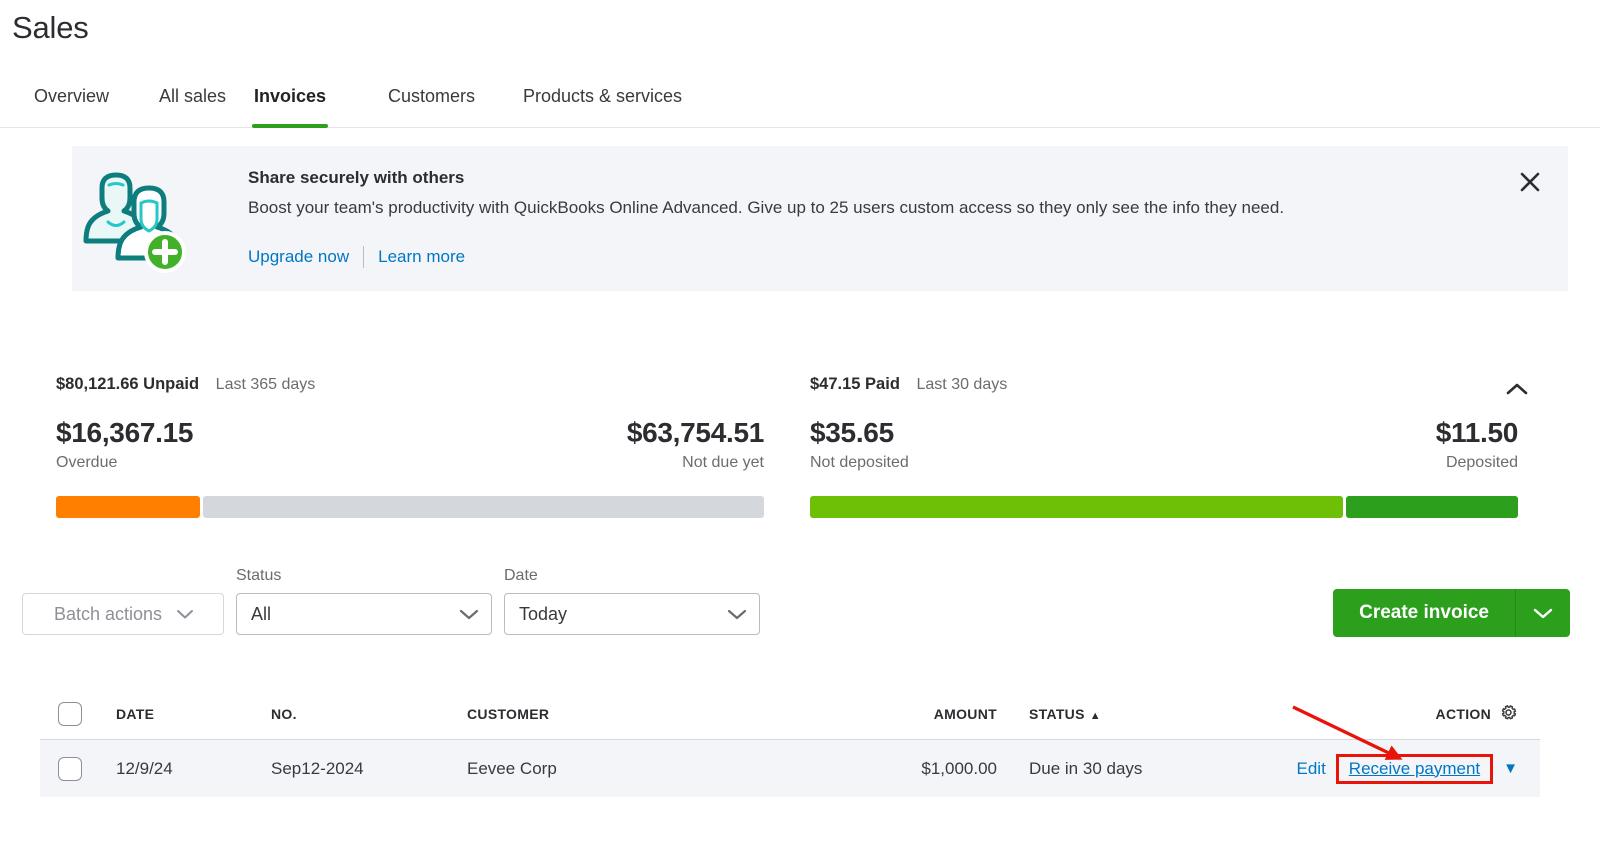 The image size is (1600, 855). Describe the element at coordinates (128, 507) in the screenshot. I see `overdue-bar-segment` at that location.